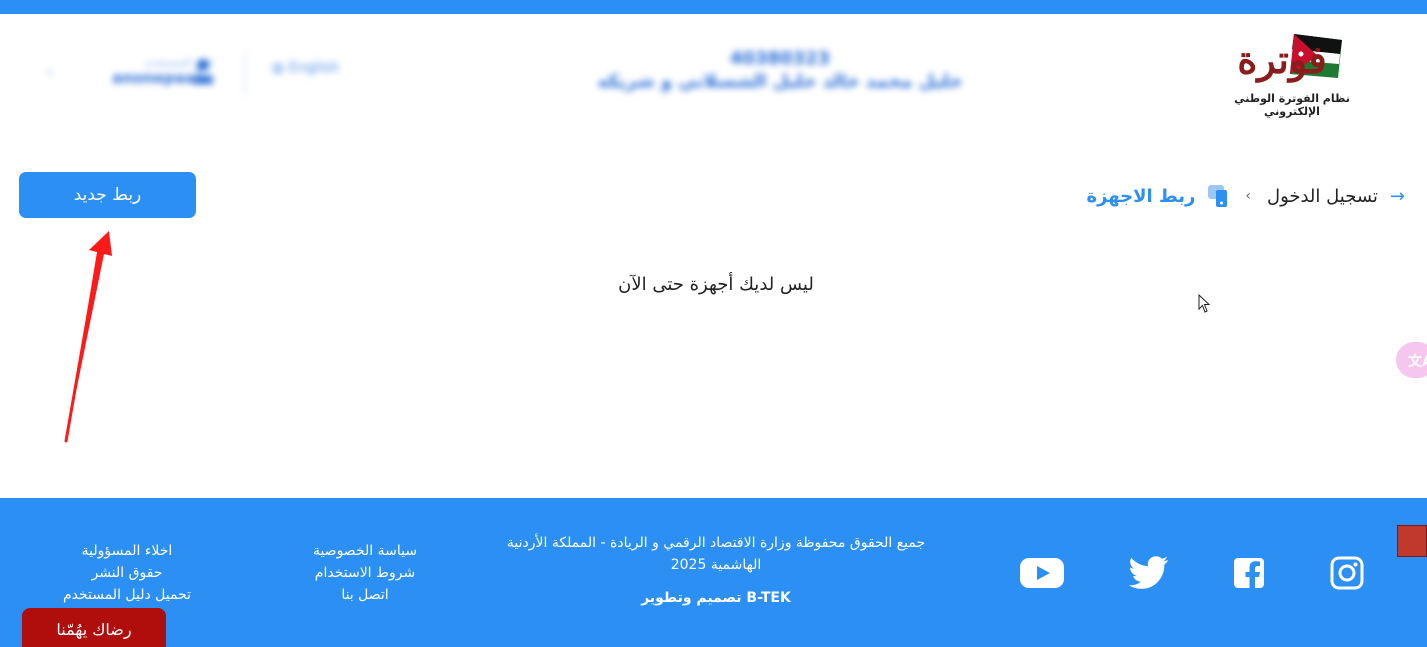 Image resolution: width=1427 pixels, height=647 pixels. Describe the element at coordinates (1204, 303) in the screenshot. I see `mouse-cursor-icon` at that location.